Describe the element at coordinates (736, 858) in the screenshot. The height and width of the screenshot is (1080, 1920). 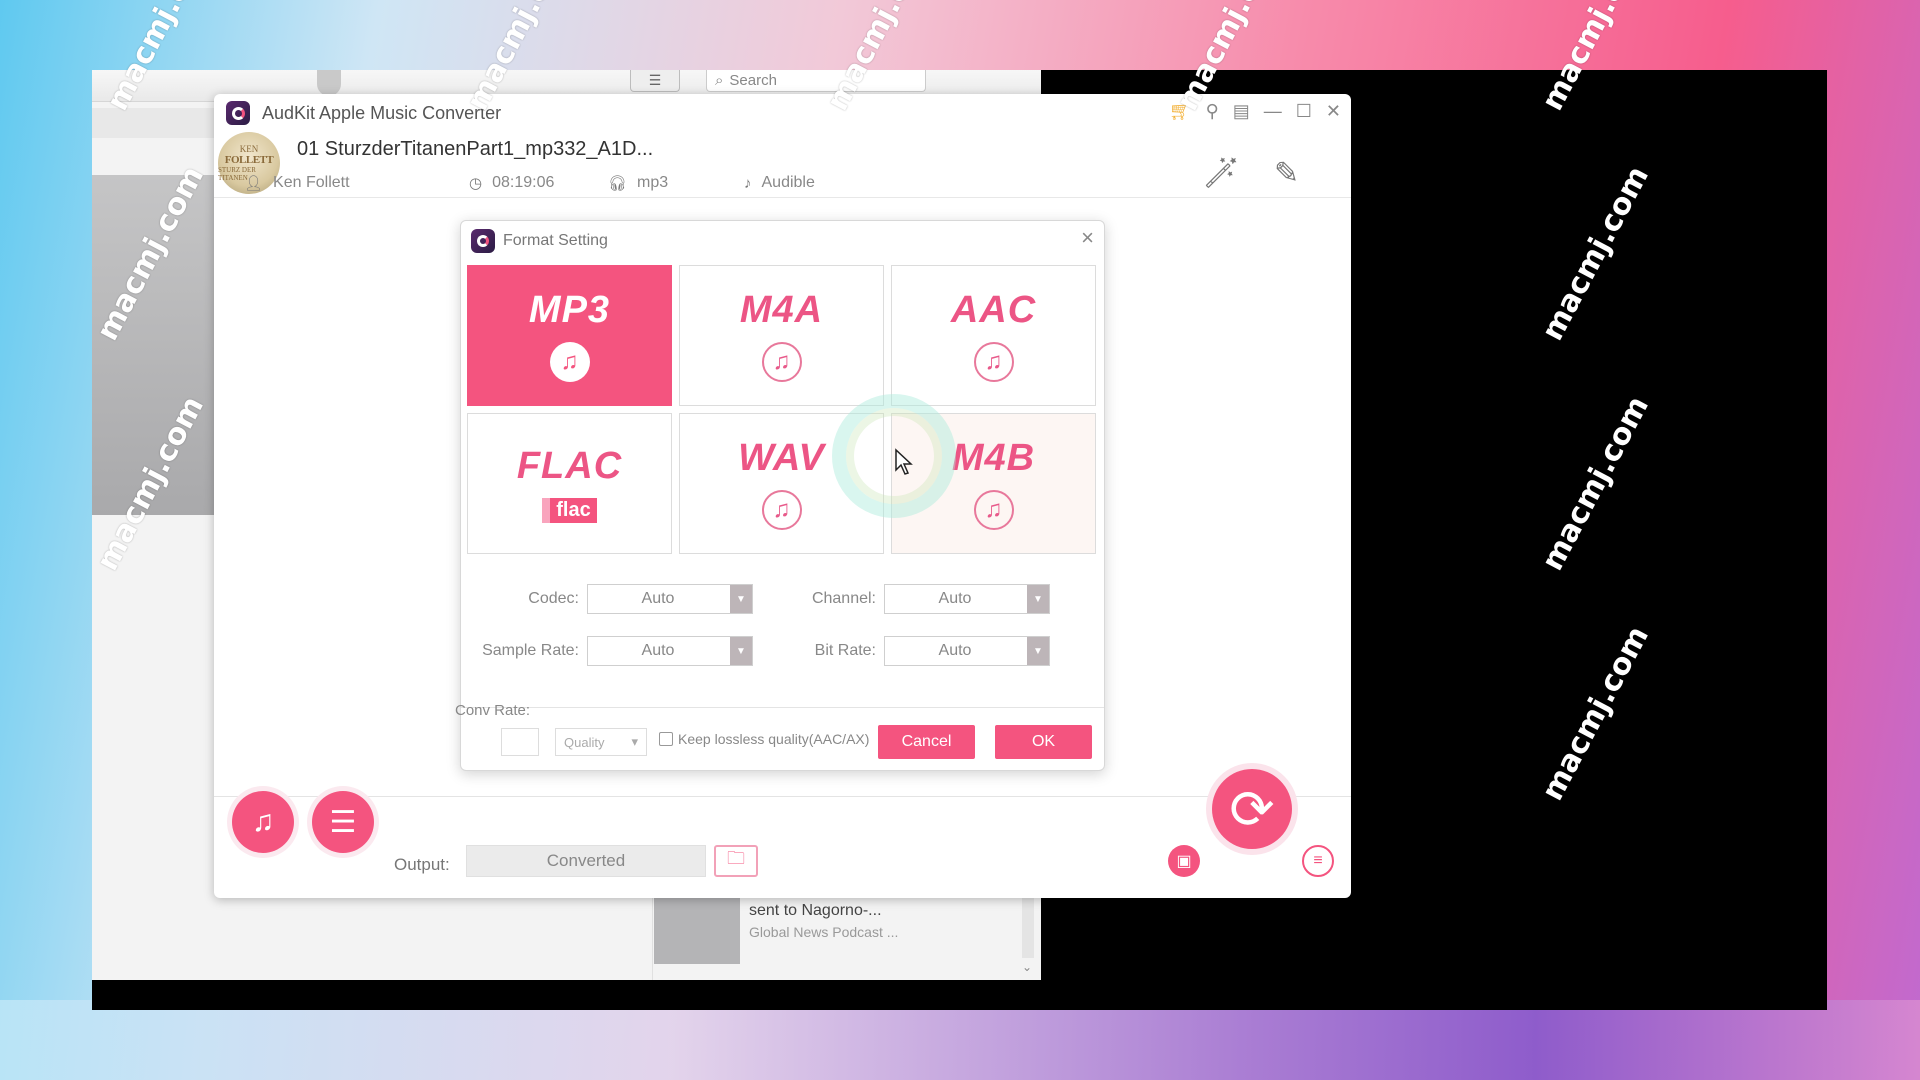
I see `folder-icon: 🗀` at that location.